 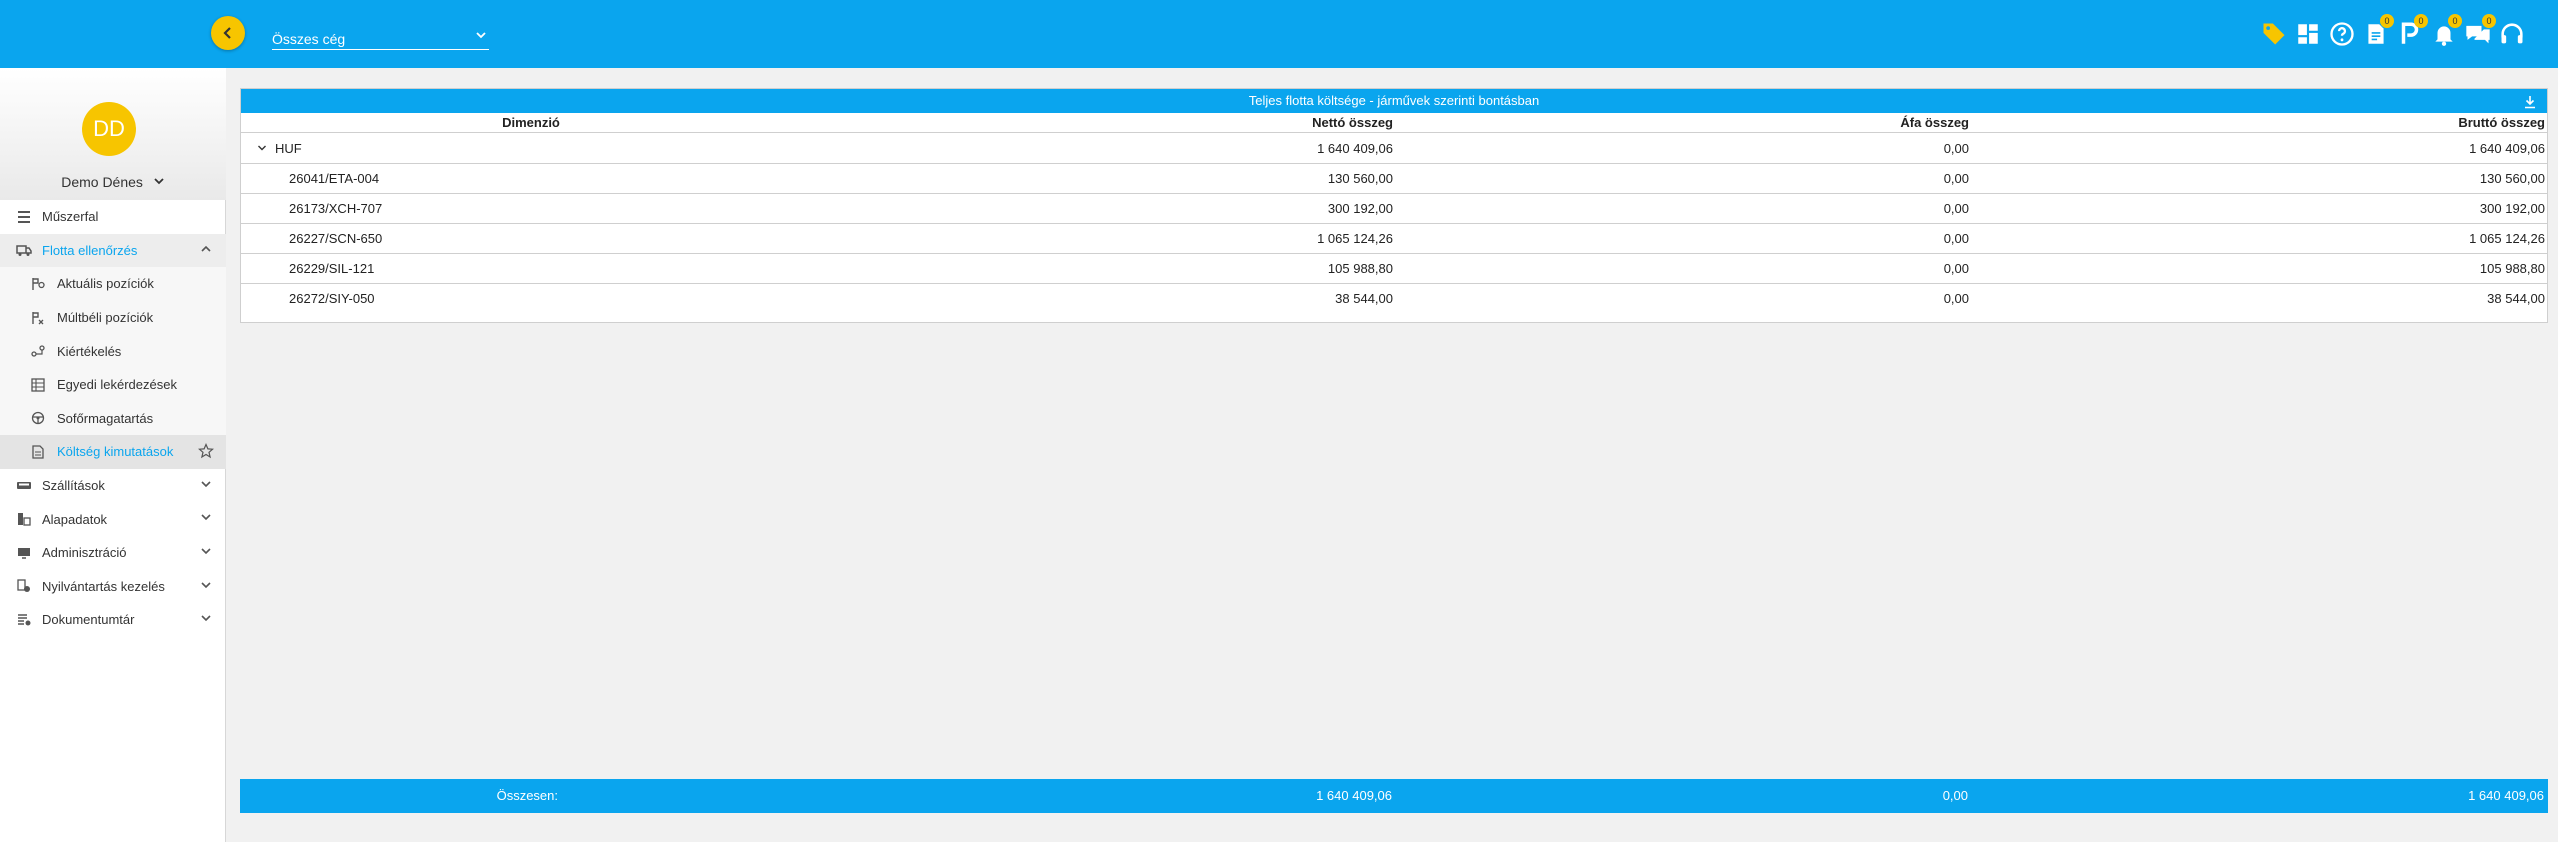 I want to click on user-name: Demo Dénes, so click(x=102, y=182).